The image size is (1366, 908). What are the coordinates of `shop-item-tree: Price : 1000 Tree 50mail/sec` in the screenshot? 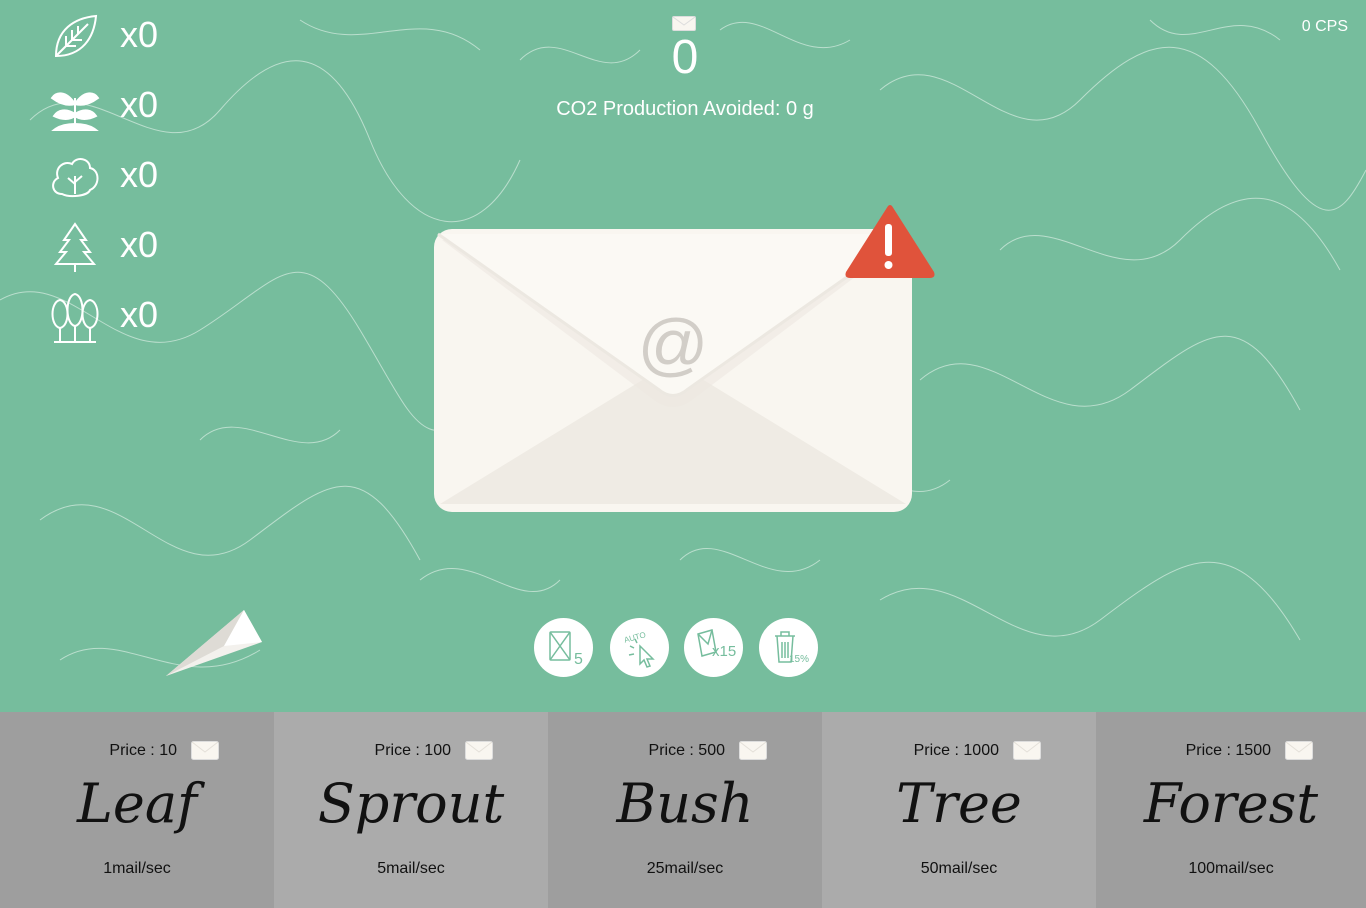 It's located at (959, 810).